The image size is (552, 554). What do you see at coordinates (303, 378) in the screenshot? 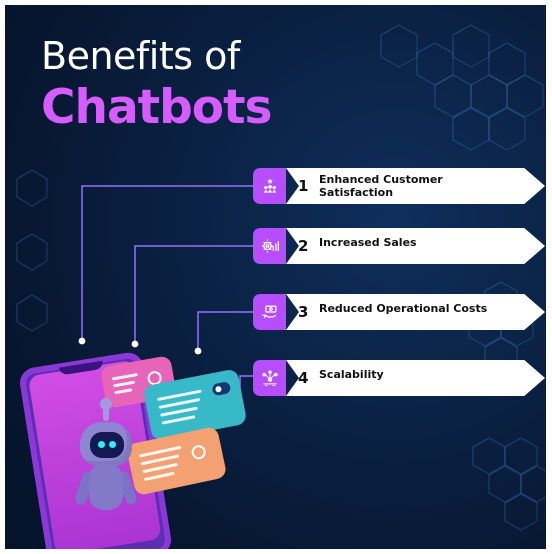
I see `benefit-number: 4` at bounding box center [303, 378].